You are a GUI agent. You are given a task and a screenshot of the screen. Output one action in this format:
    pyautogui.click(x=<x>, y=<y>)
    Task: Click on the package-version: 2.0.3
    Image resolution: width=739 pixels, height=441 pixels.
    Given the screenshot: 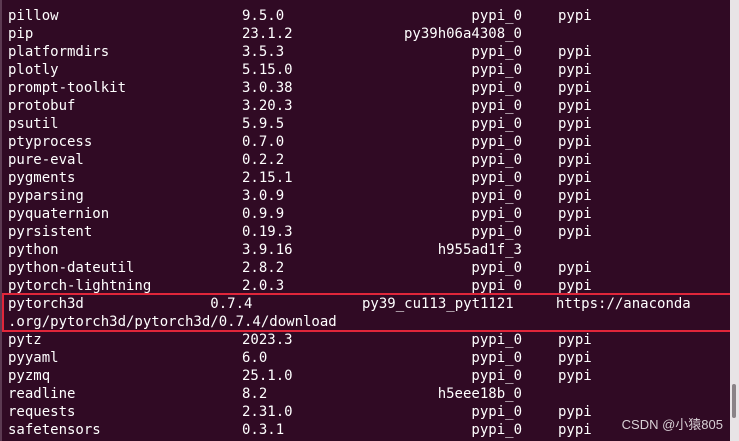 What is the action you would take?
    pyautogui.click(x=263, y=286)
    